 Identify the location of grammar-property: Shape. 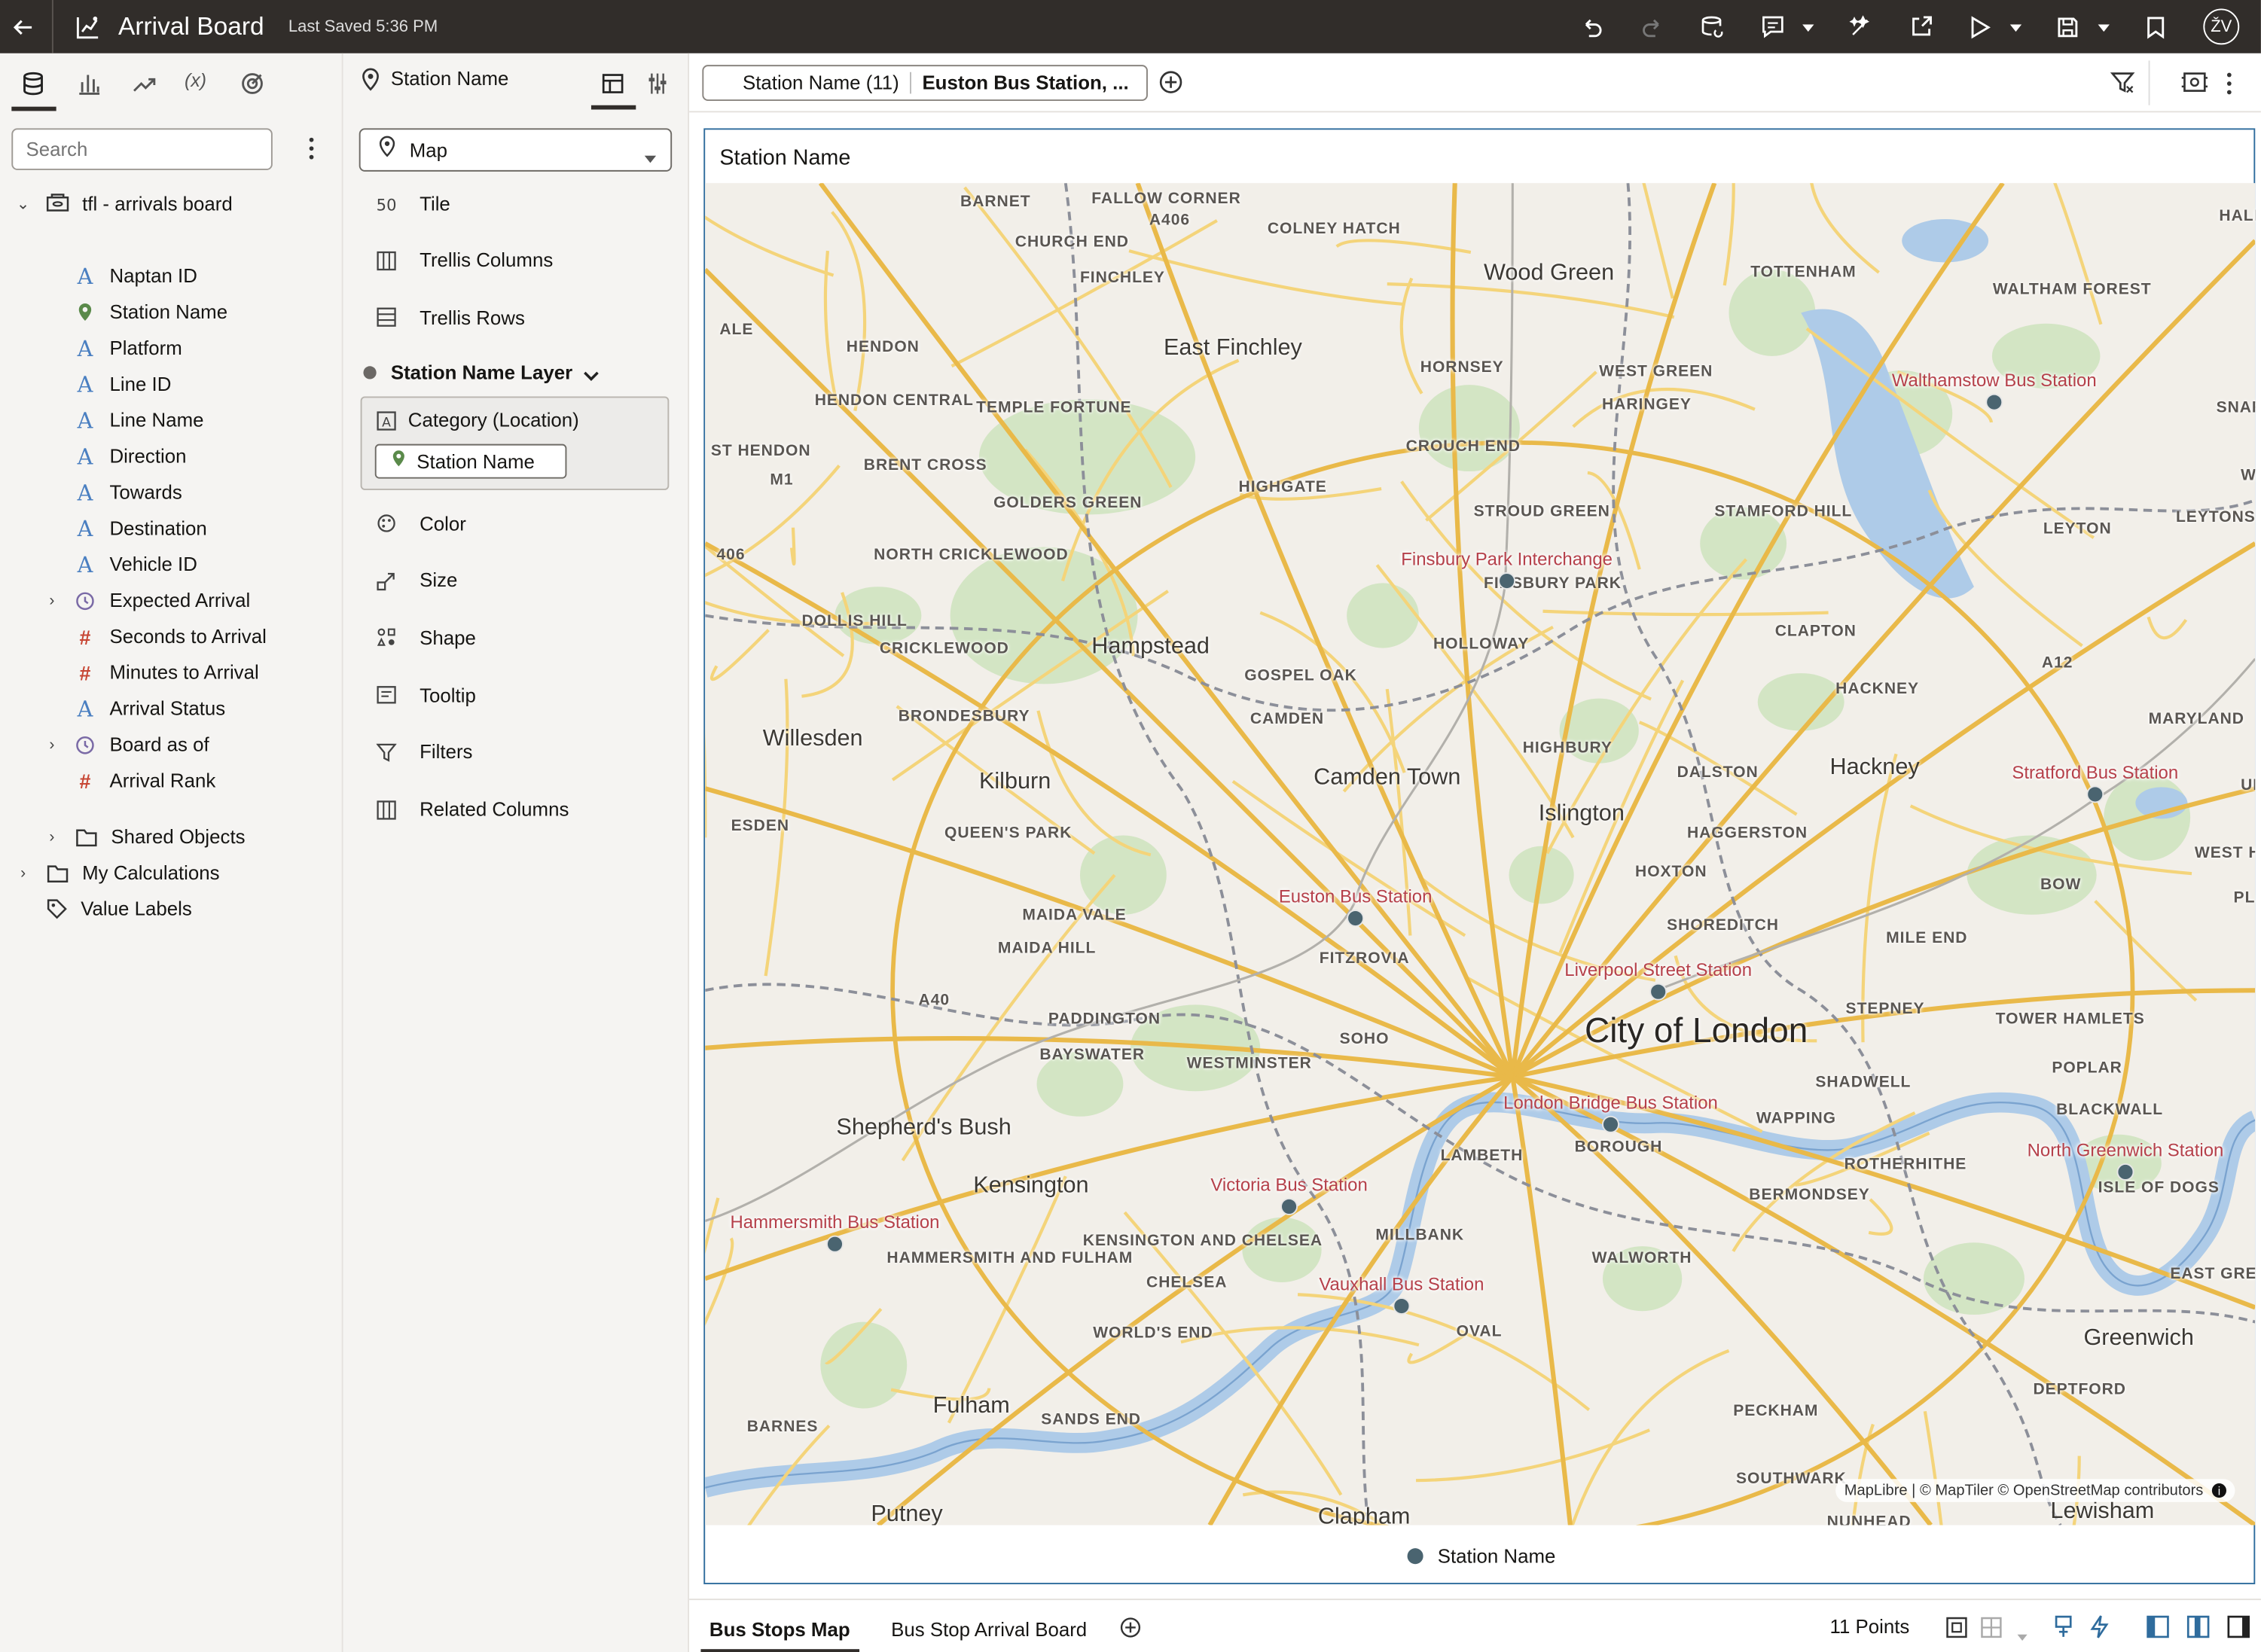
(426, 637).